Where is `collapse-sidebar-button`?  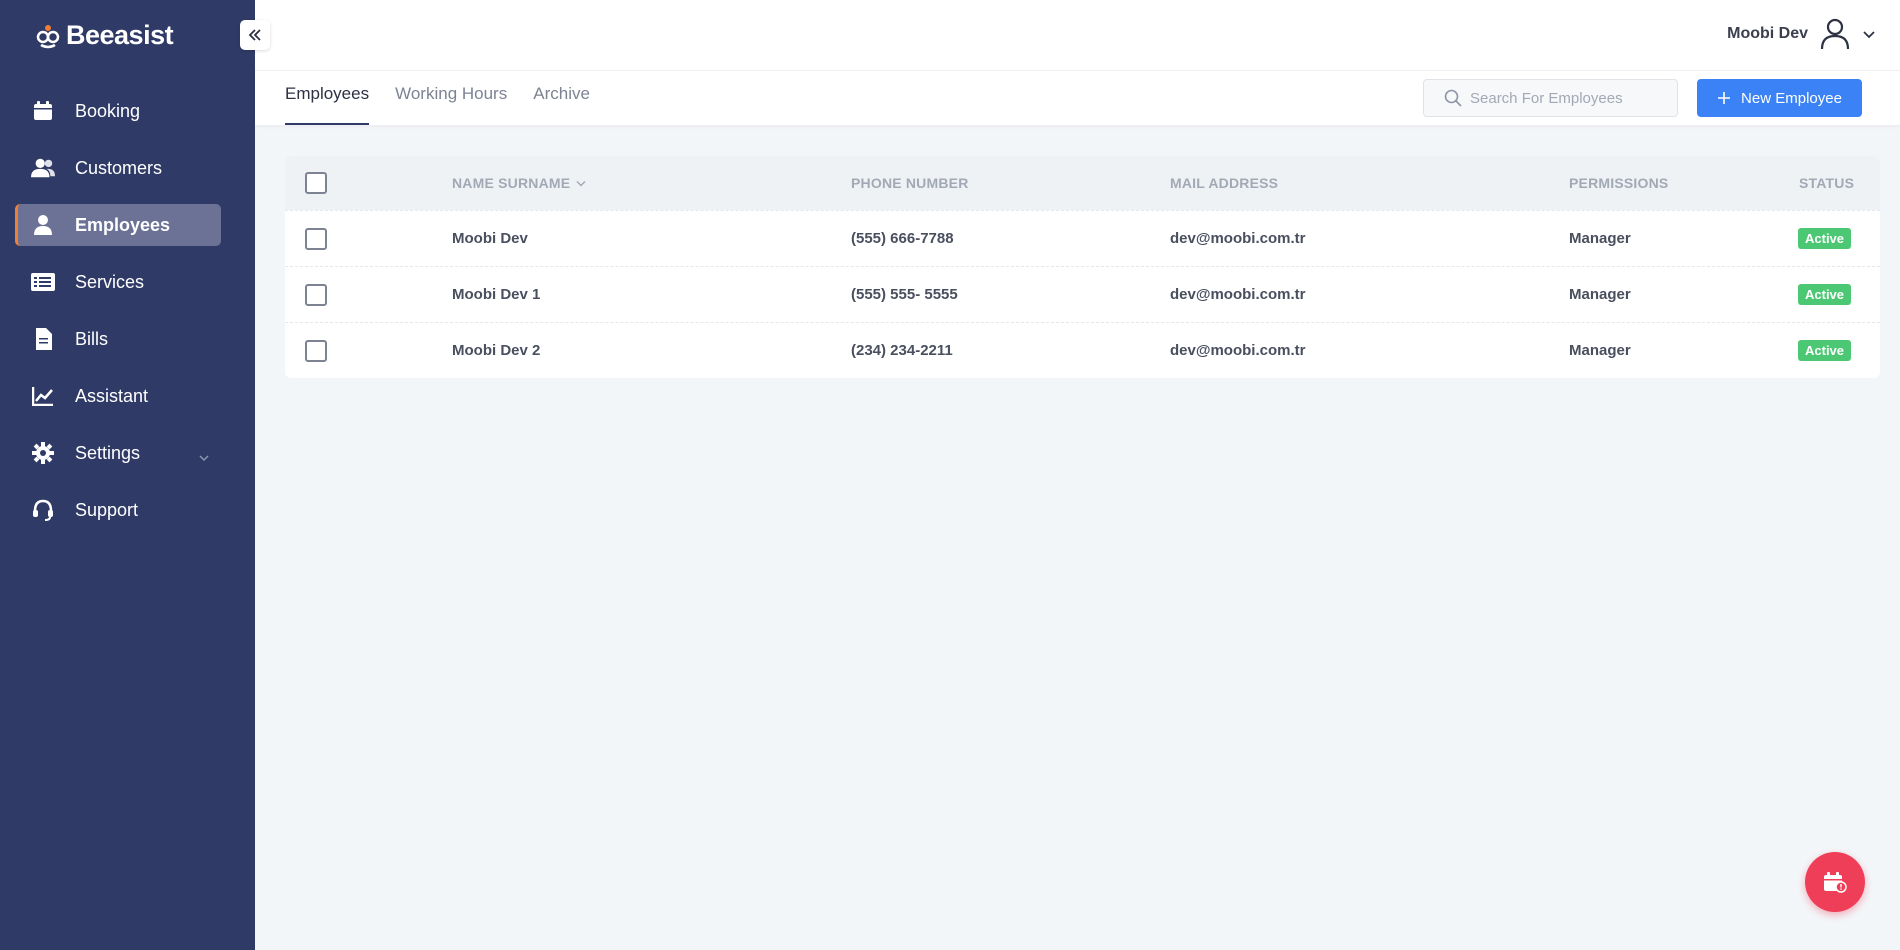
collapse-sidebar-button is located at coordinates (255, 35).